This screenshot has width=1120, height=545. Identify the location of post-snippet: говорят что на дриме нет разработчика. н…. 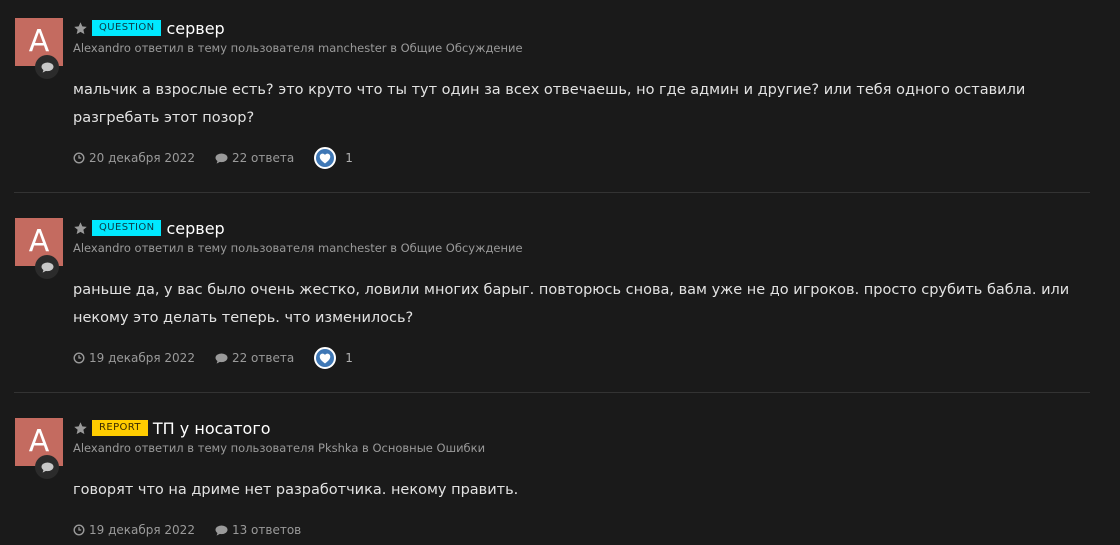
(296, 490).